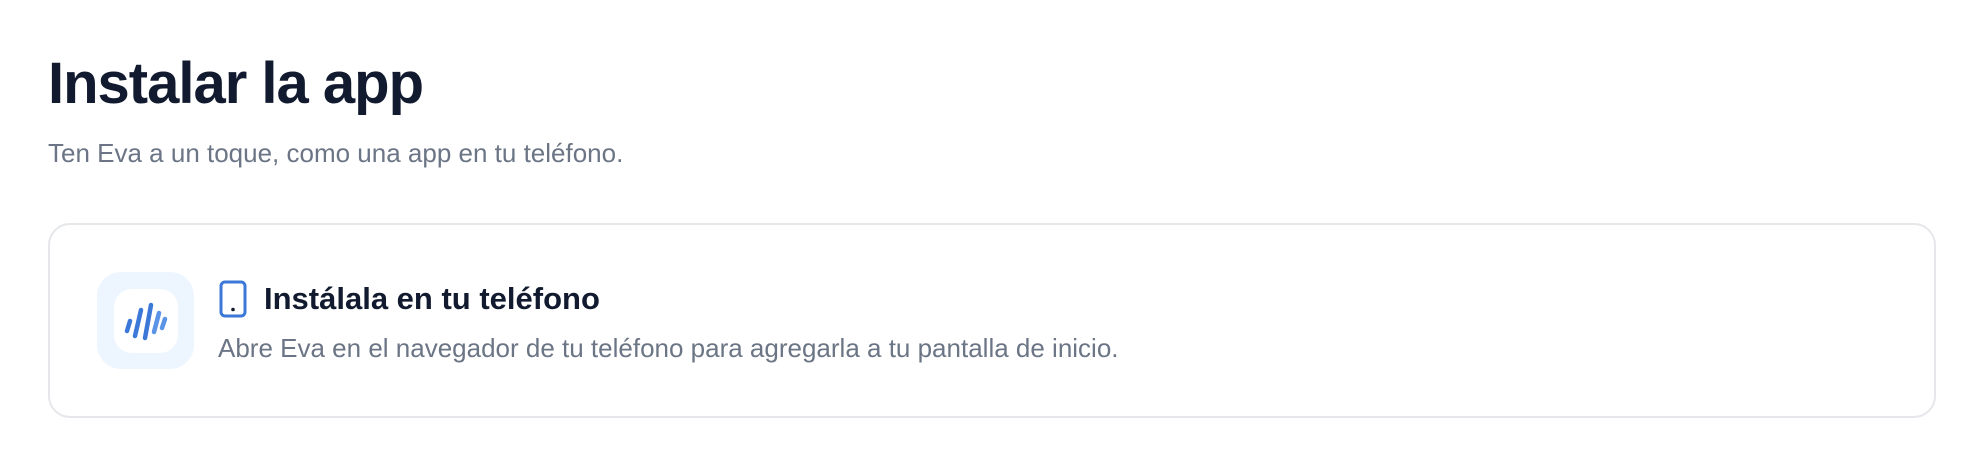  Describe the element at coordinates (233, 299) in the screenshot. I see `smartphone-icon` at that location.